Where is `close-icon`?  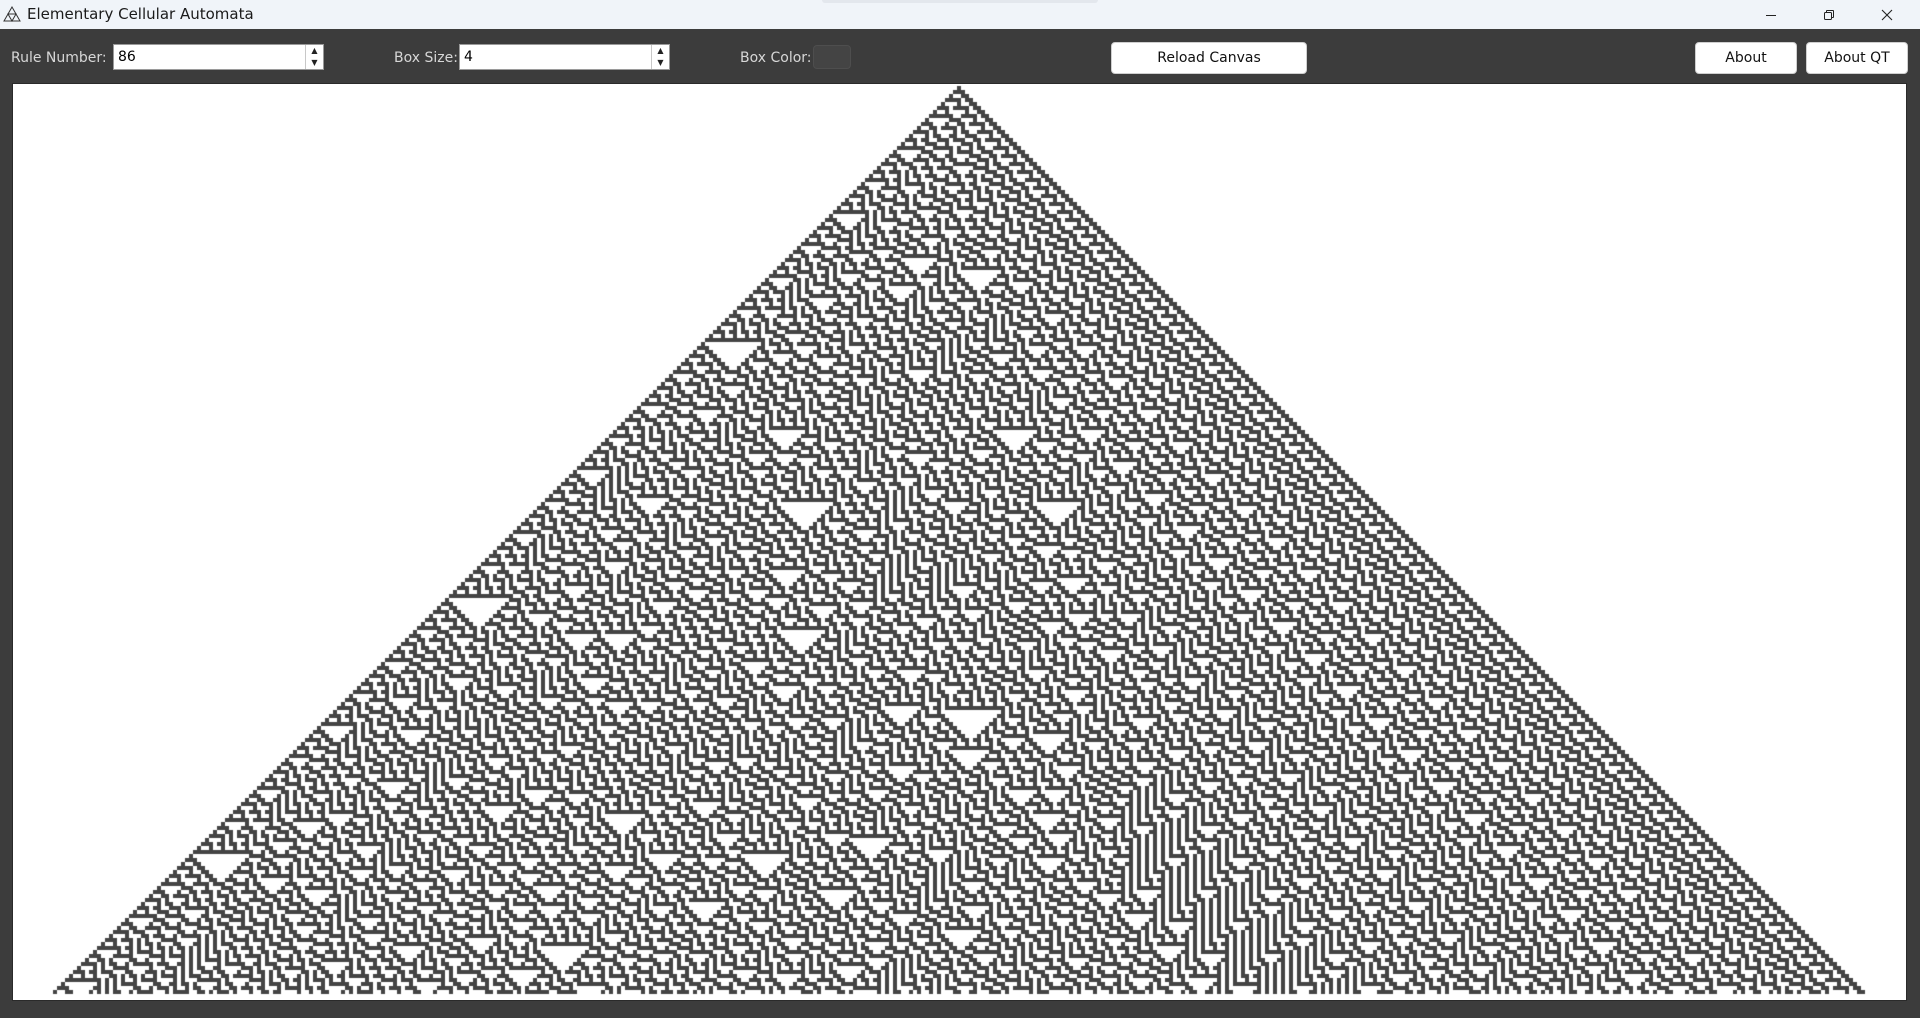 close-icon is located at coordinates (1887, 15).